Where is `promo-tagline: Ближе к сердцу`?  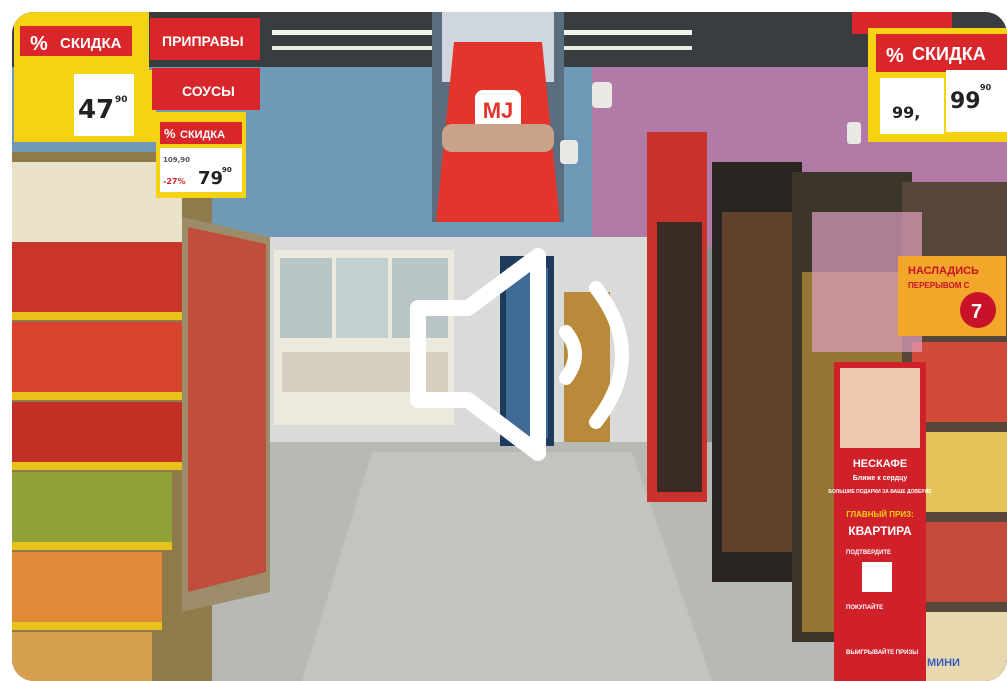 promo-tagline: Ближе к сердцу is located at coordinates (880, 478).